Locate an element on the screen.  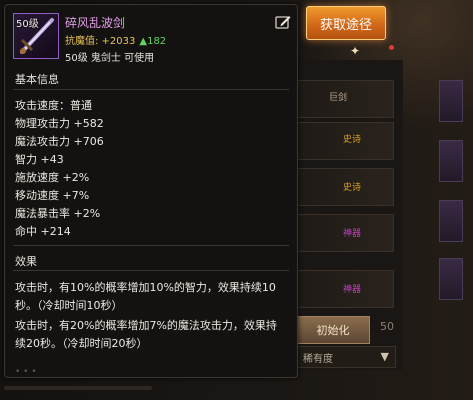
stat-line: 命中 +214 is located at coordinates (43, 231).